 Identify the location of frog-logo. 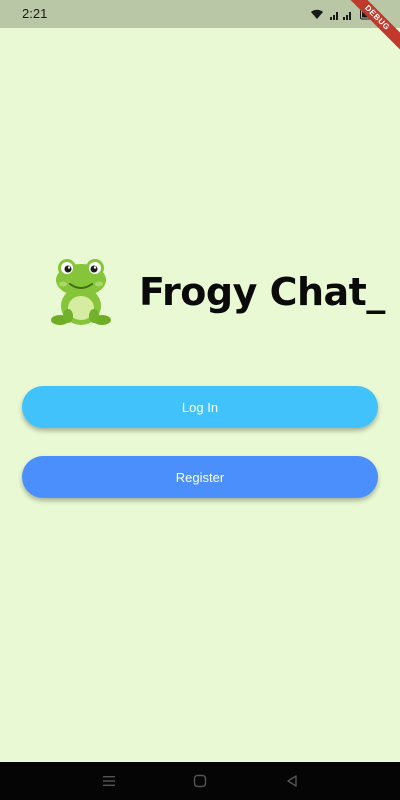
(81, 292).